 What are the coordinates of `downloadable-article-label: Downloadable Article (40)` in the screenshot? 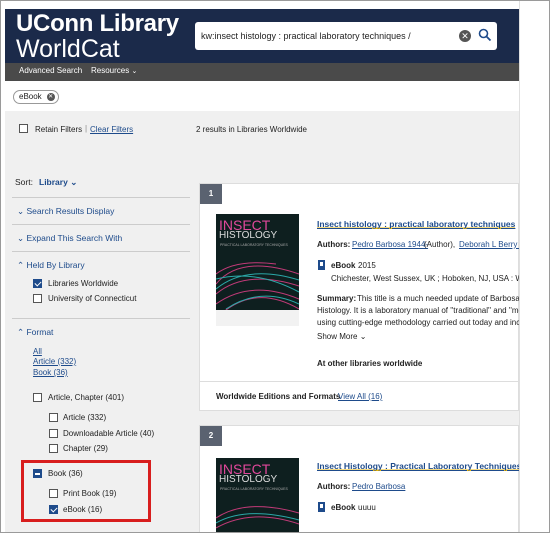 It's located at (109, 433).